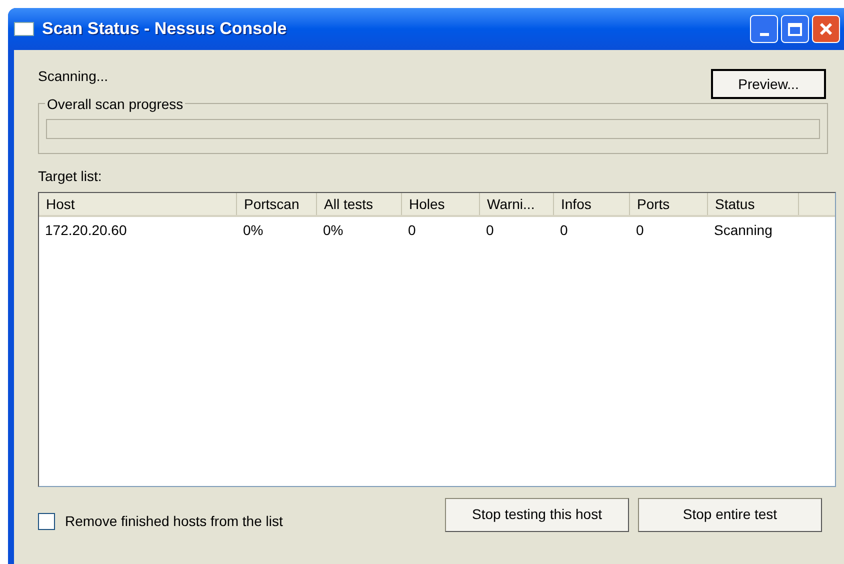  I want to click on minimize-button, so click(764, 29).